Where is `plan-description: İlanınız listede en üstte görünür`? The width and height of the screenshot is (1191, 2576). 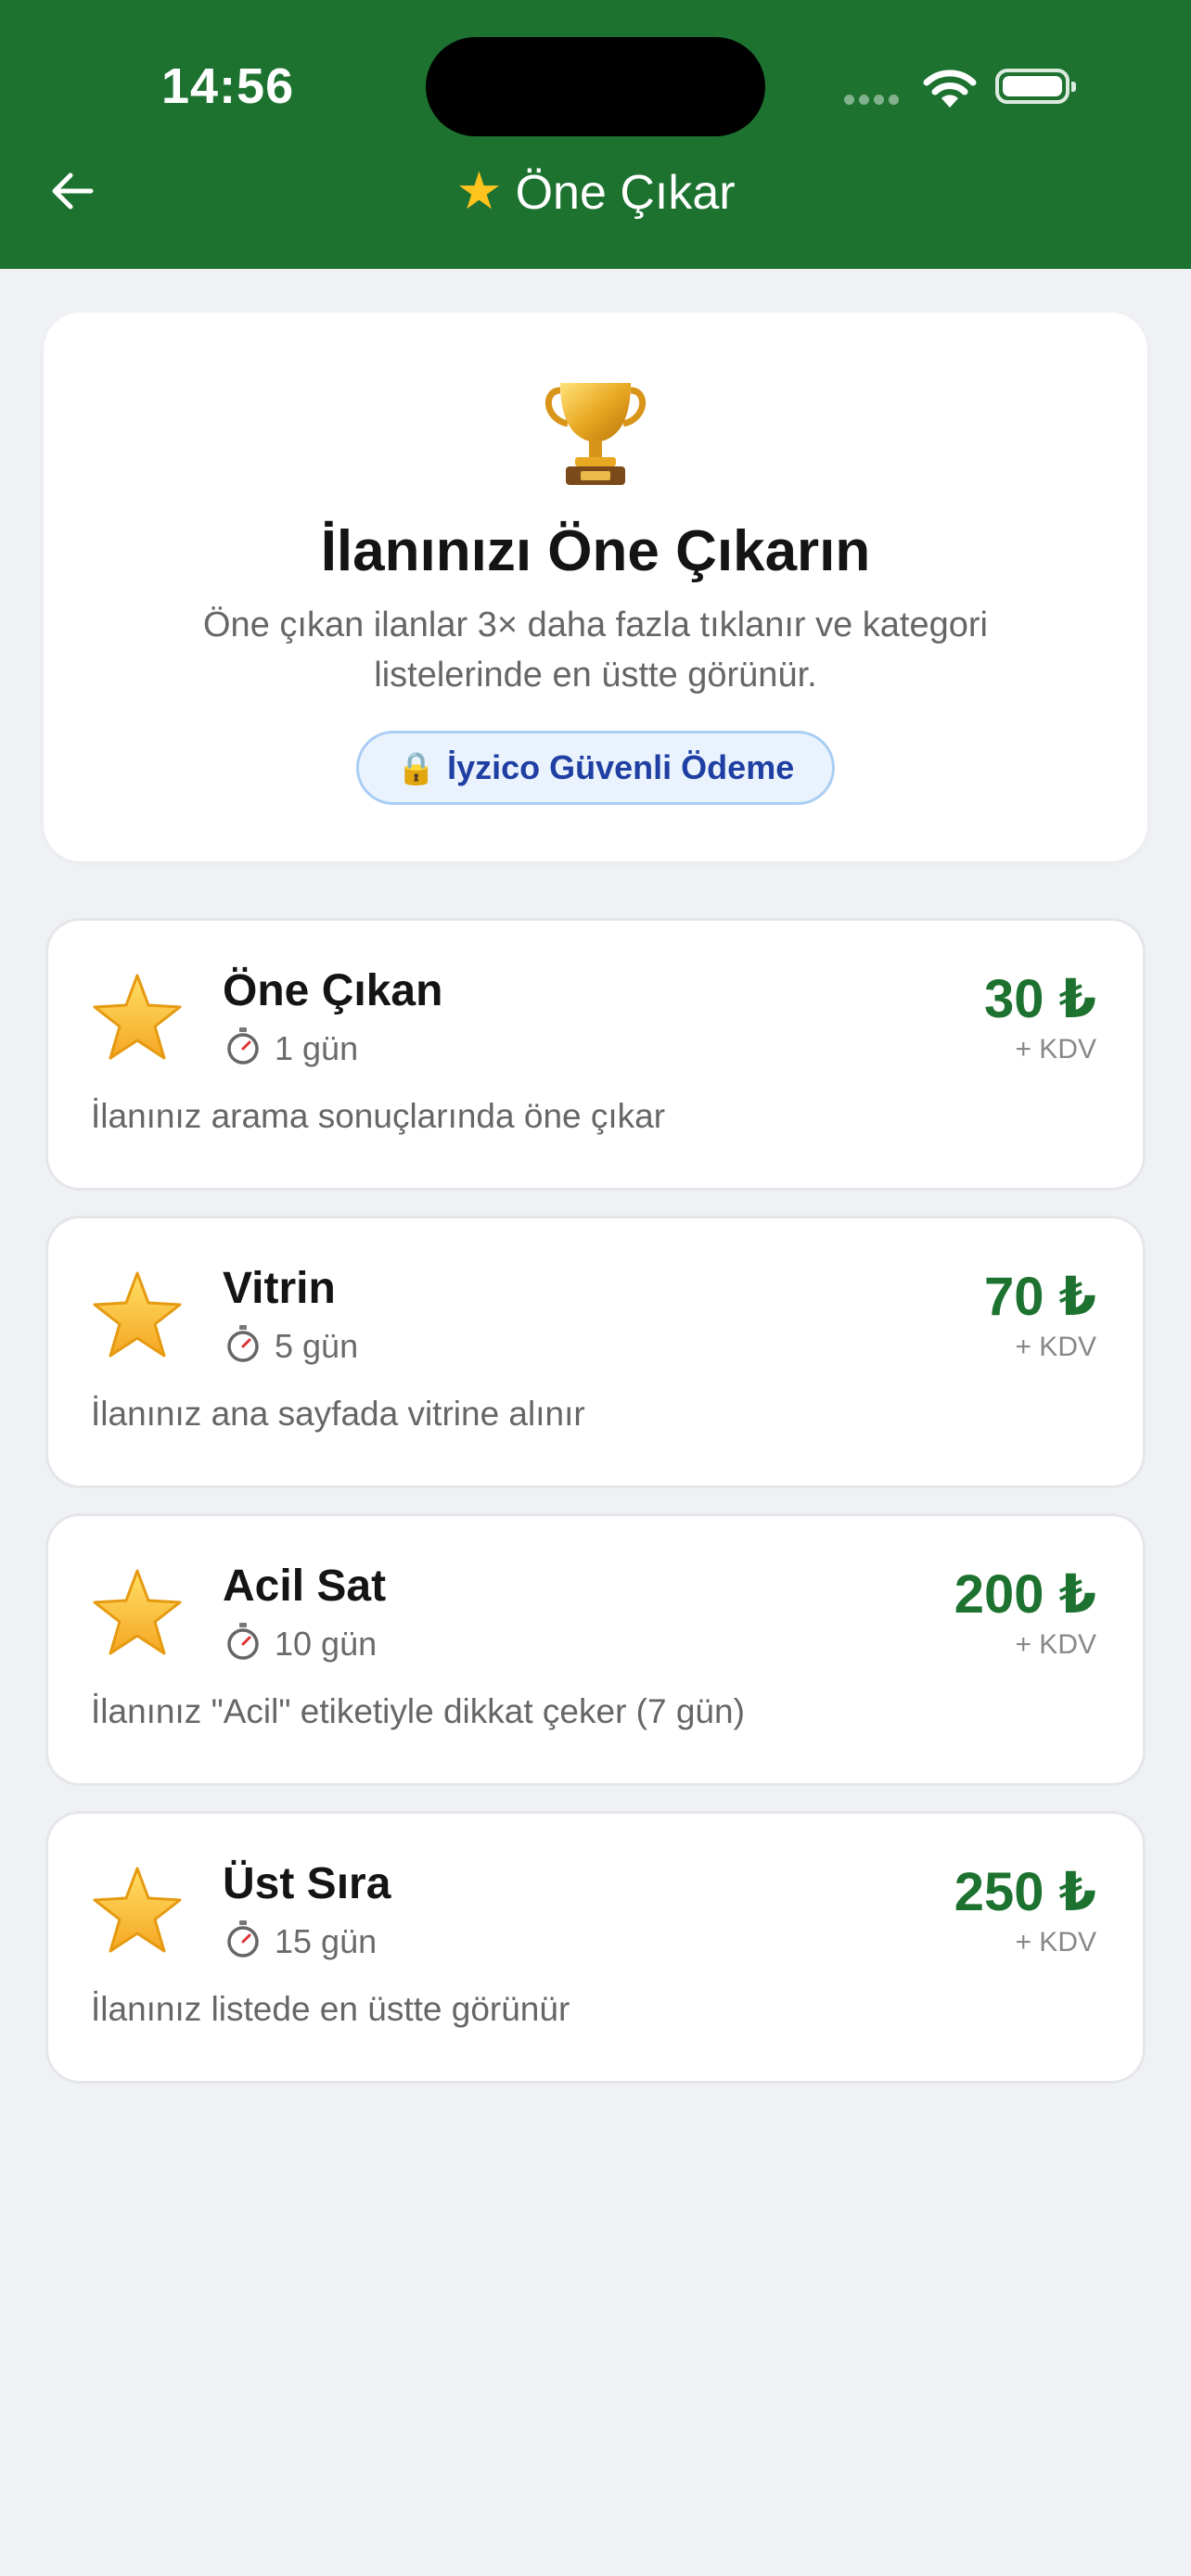 plan-description: İlanınız listede en üstte görünür is located at coordinates (330, 2009).